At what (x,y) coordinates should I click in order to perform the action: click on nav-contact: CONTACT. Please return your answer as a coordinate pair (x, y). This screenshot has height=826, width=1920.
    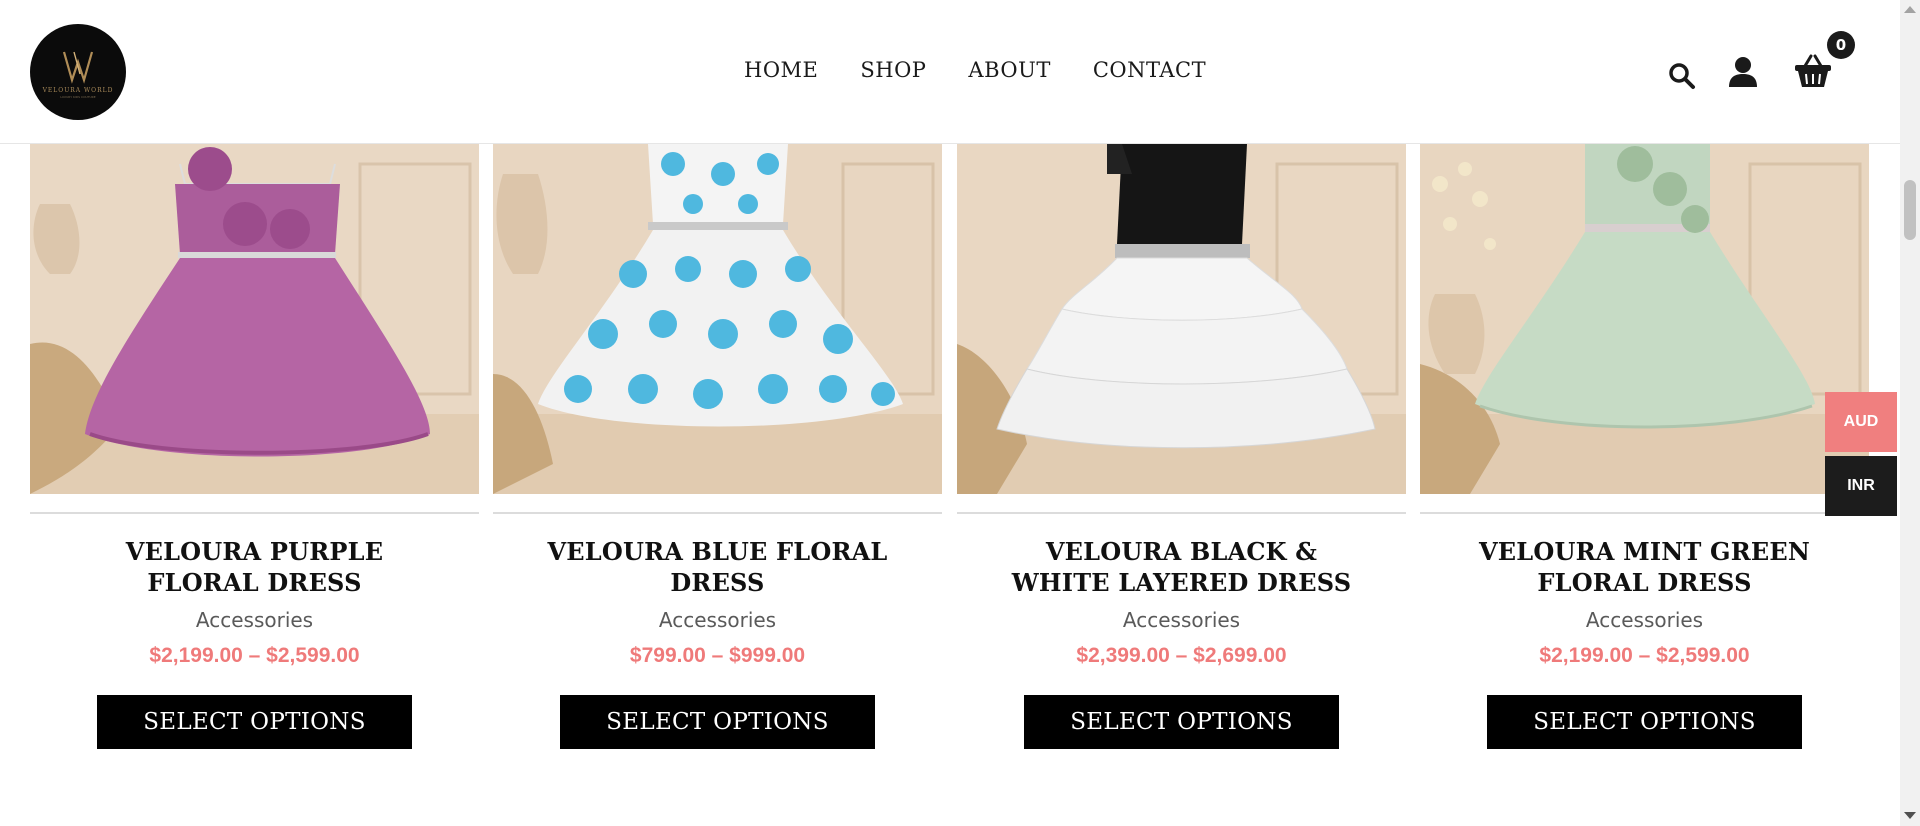
    Looking at the image, I should click on (1149, 70).